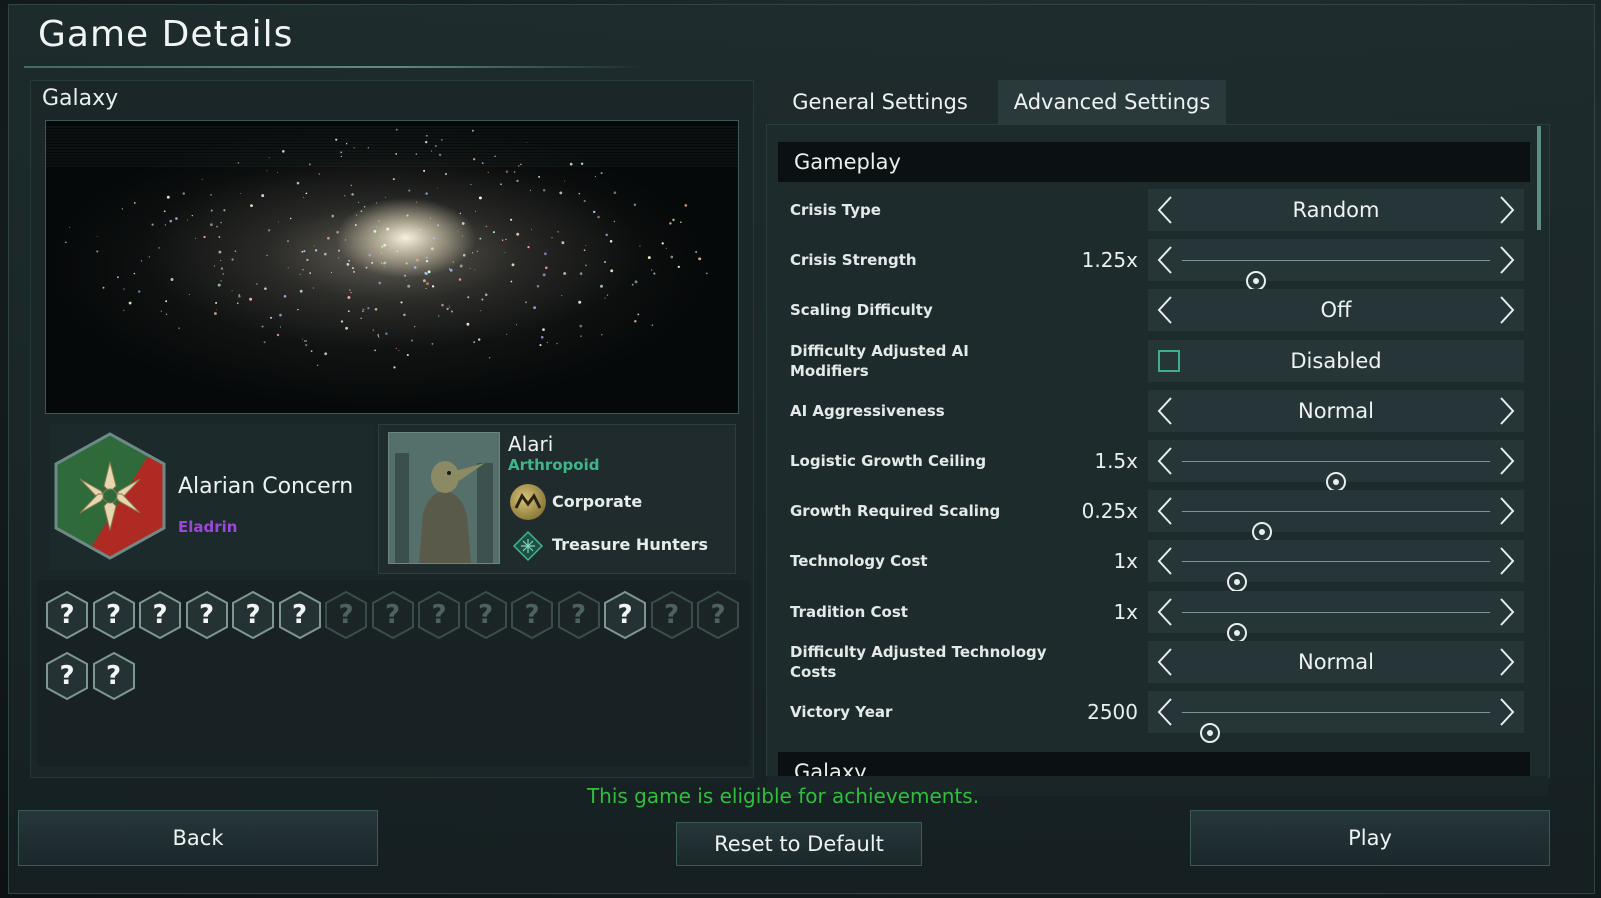  Describe the element at coordinates (861, 310) in the screenshot. I see `setting-label: Scaling Difficulty` at that location.